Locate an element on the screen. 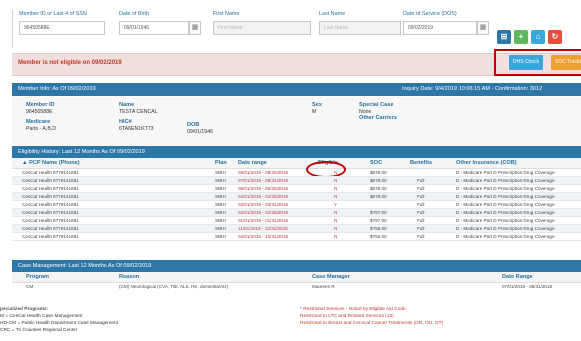  date-range-cell: 11/01/2018 - 12/31/2018 is located at coordinates (263, 228).